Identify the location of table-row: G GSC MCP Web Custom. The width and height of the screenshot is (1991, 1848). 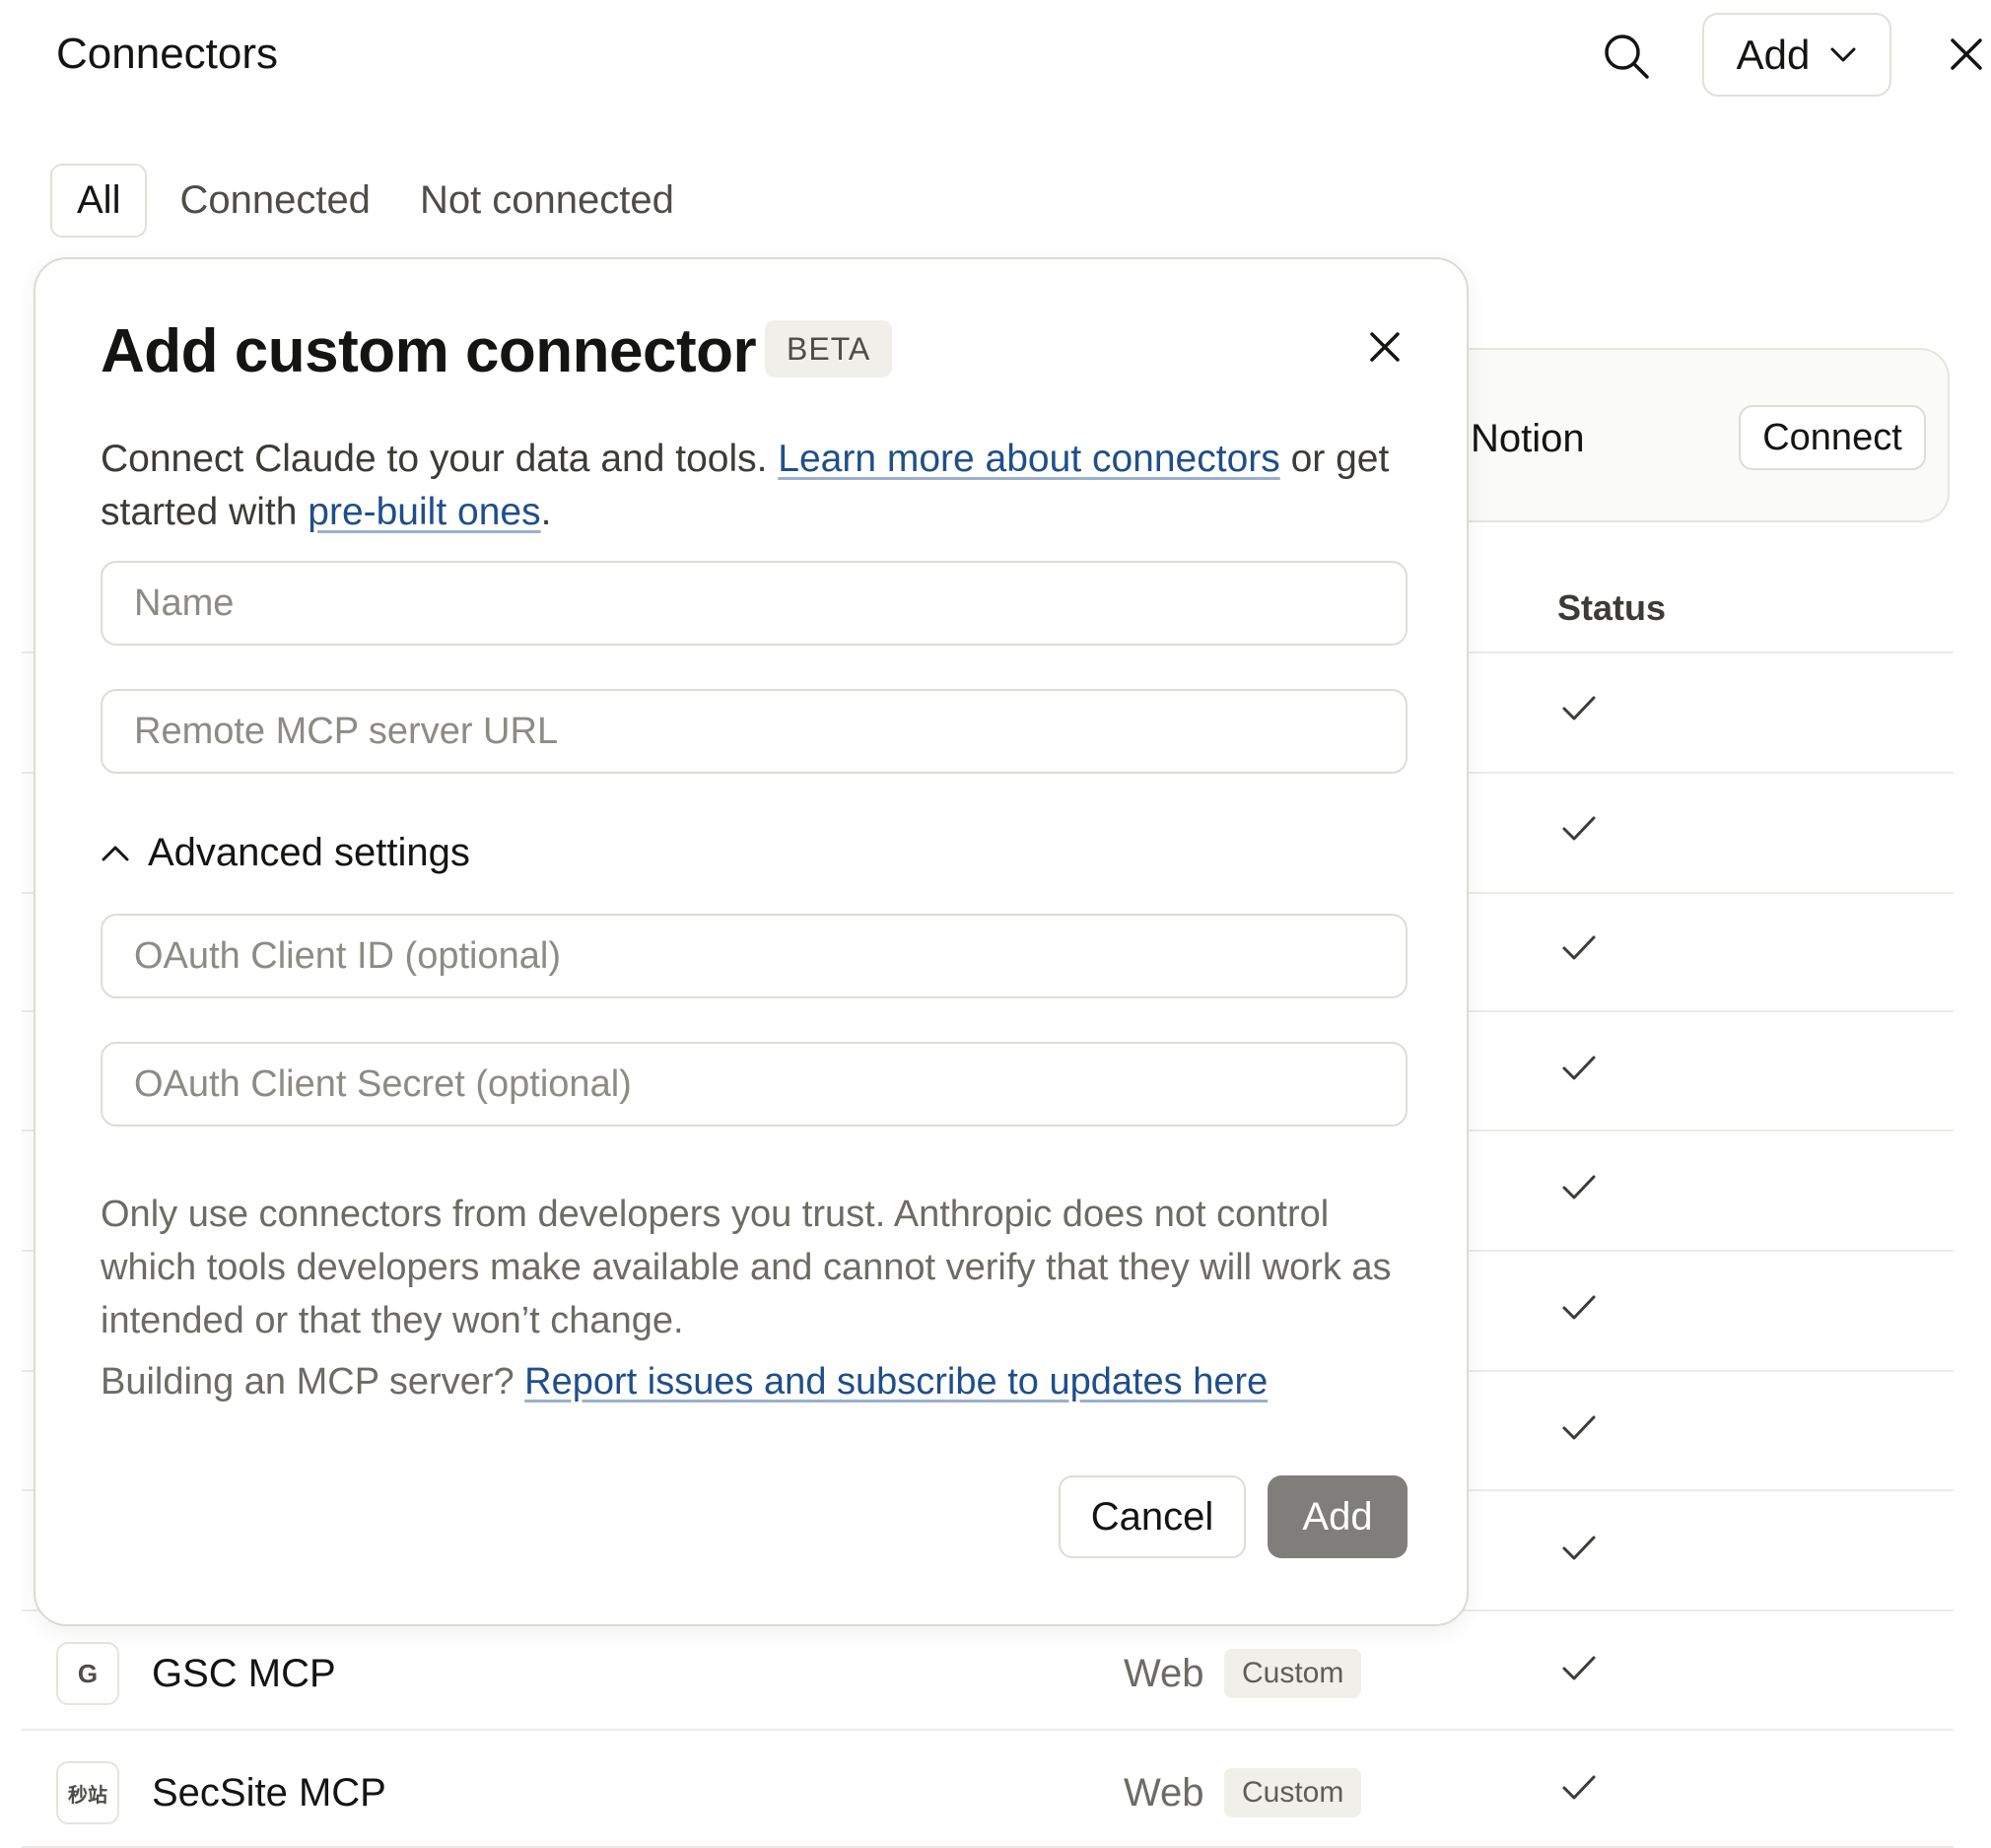
(995, 1675).